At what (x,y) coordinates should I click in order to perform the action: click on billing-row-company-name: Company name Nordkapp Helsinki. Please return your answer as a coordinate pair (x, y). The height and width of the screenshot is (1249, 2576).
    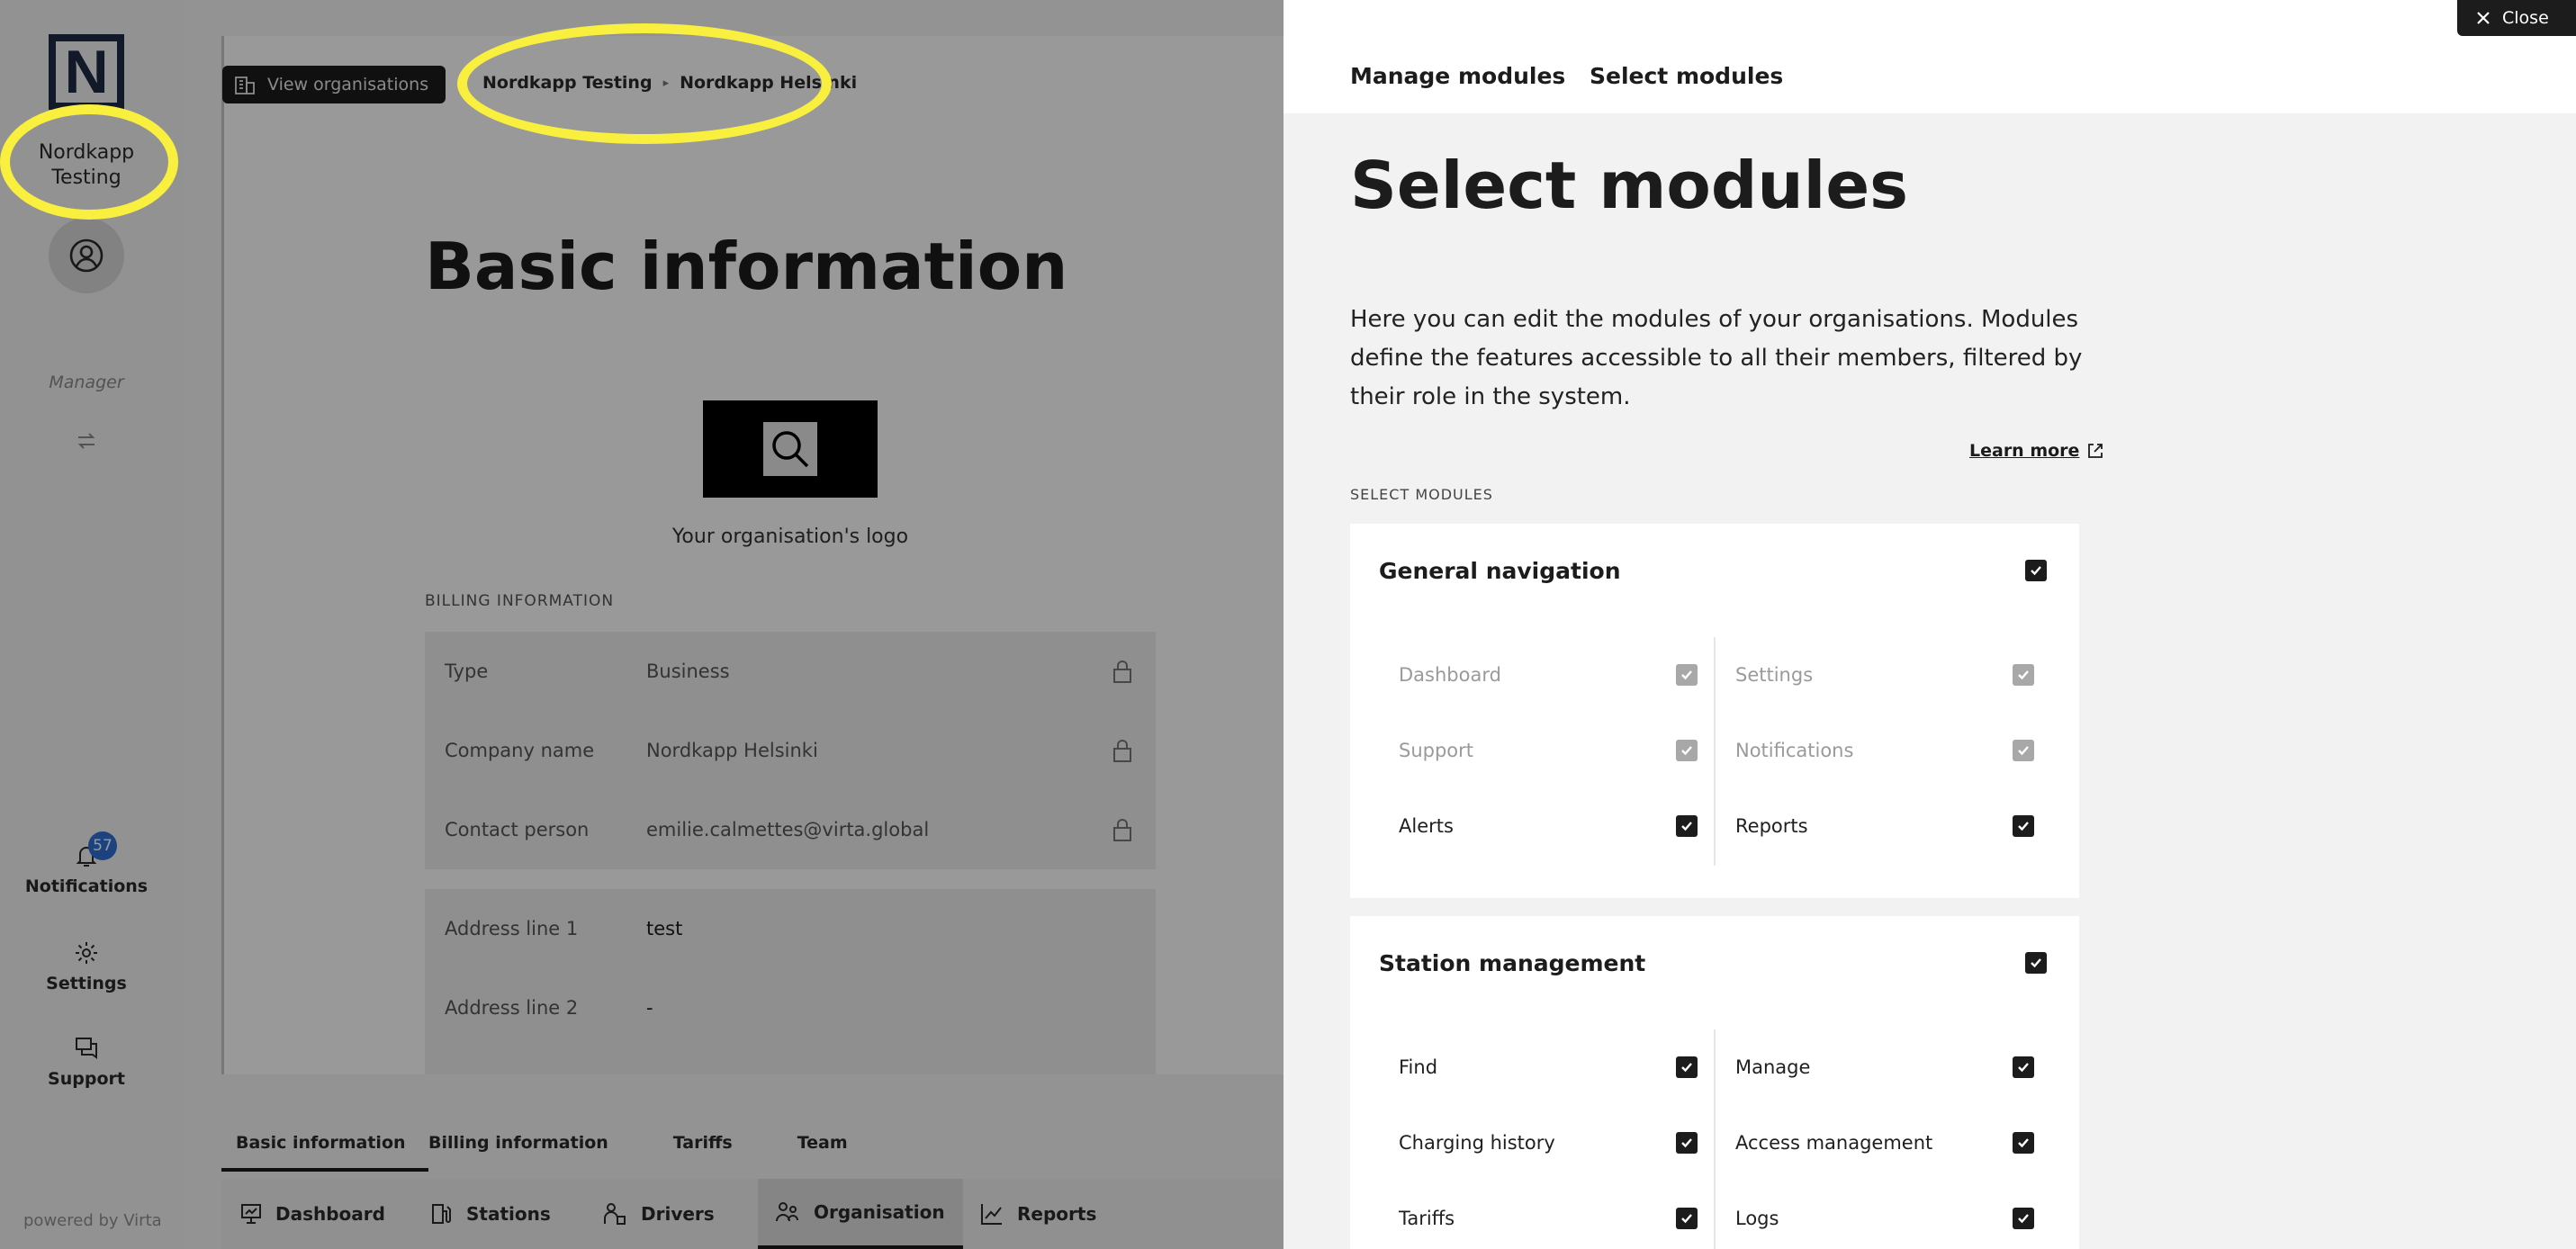
    Looking at the image, I should click on (790, 750).